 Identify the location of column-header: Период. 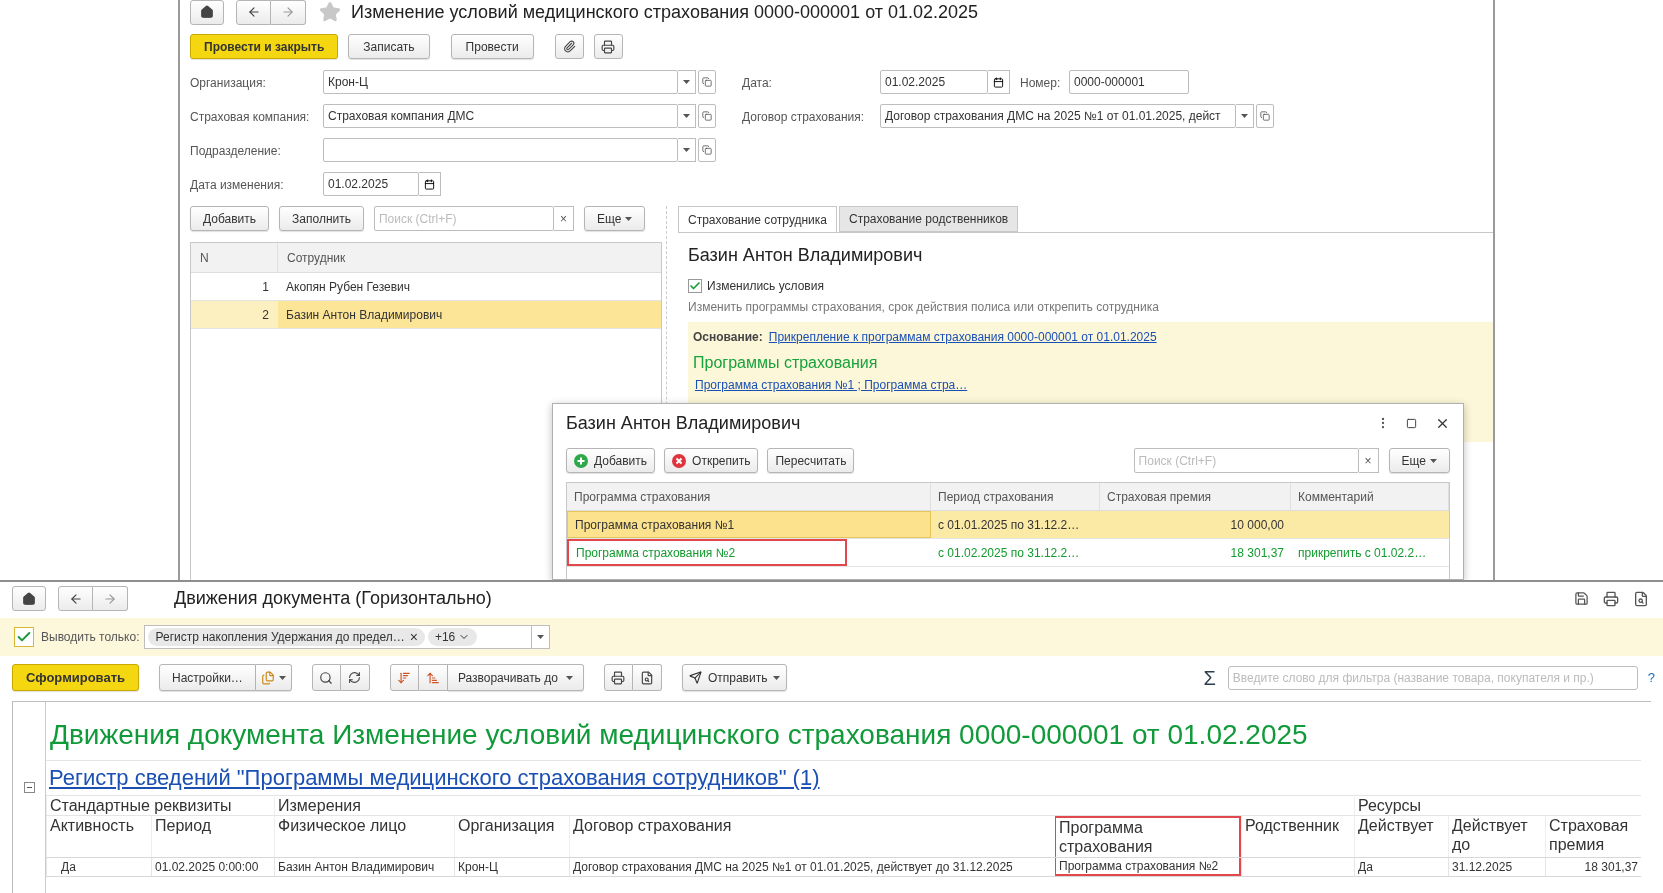
(212, 836).